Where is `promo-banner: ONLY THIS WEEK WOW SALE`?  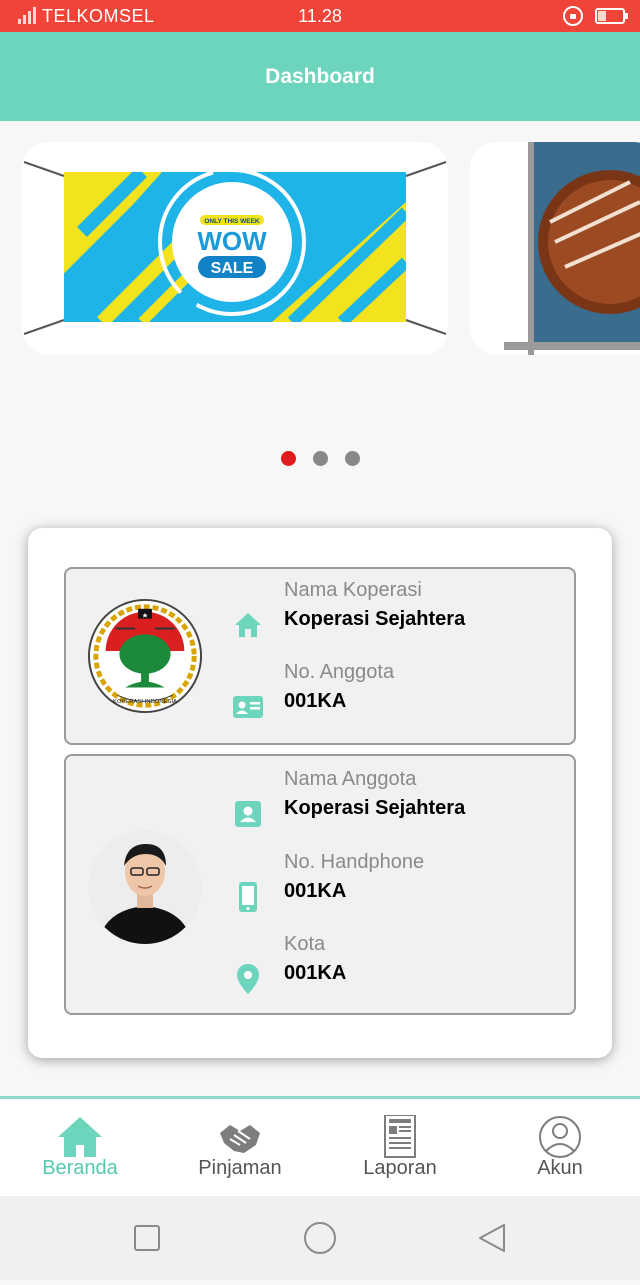 promo-banner: ONLY THIS WEEK WOW SALE is located at coordinates (235, 248).